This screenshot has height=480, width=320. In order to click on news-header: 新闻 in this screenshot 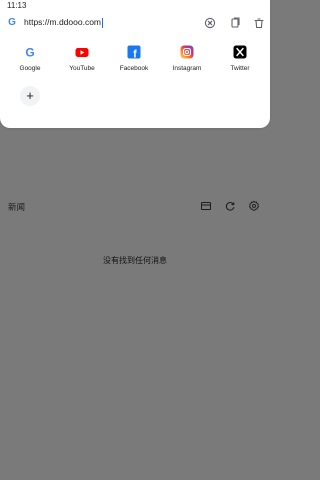, I will do `click(135, 207)`.